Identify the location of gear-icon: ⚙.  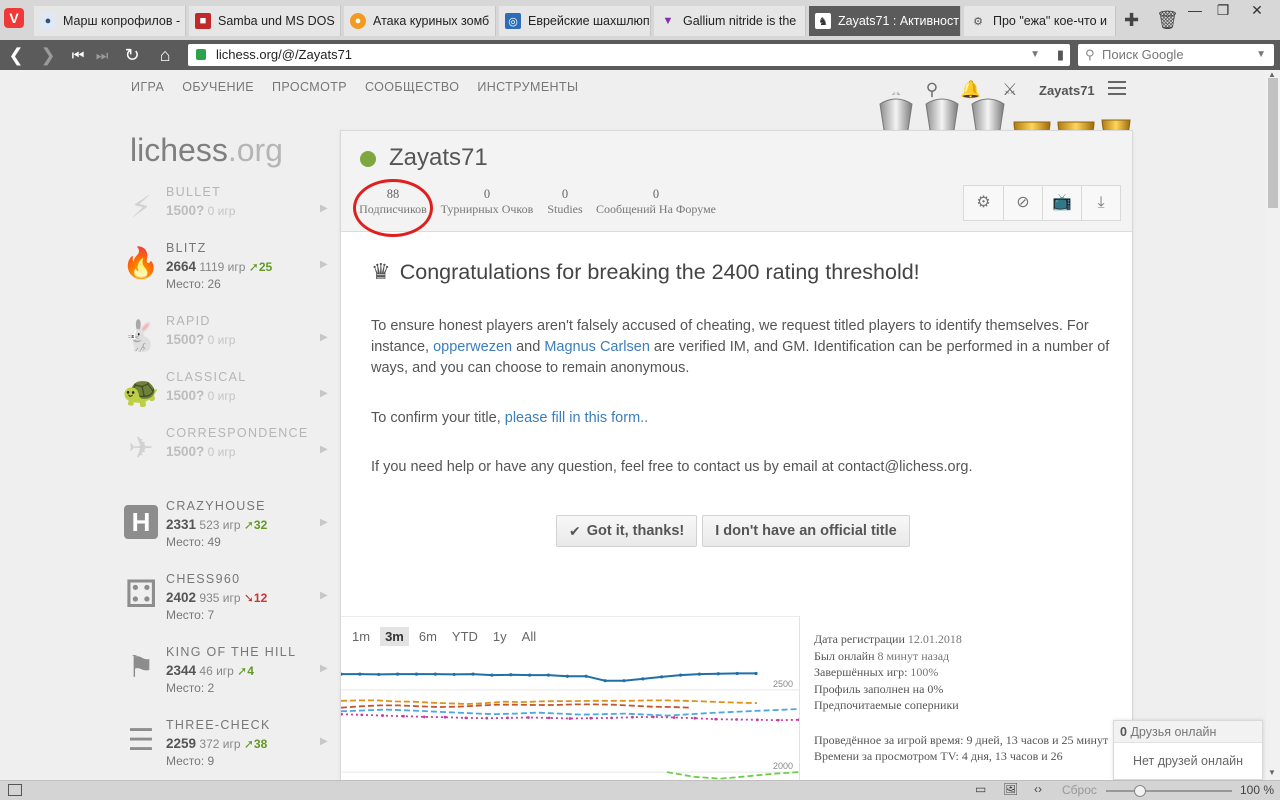
(983, 203).